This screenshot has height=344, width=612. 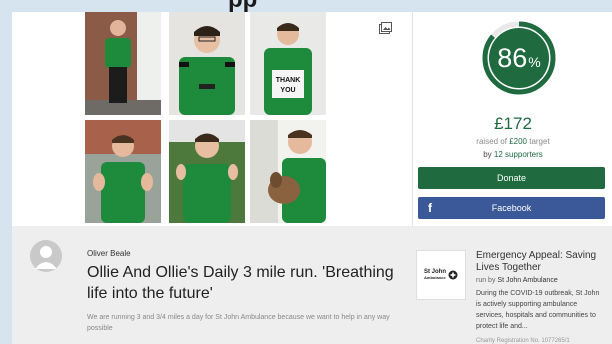 What do you see at coordinates (288, 63) in the screenshot?
I see `gallery-photo: THANK YOU` at bounding box center [288, 63].